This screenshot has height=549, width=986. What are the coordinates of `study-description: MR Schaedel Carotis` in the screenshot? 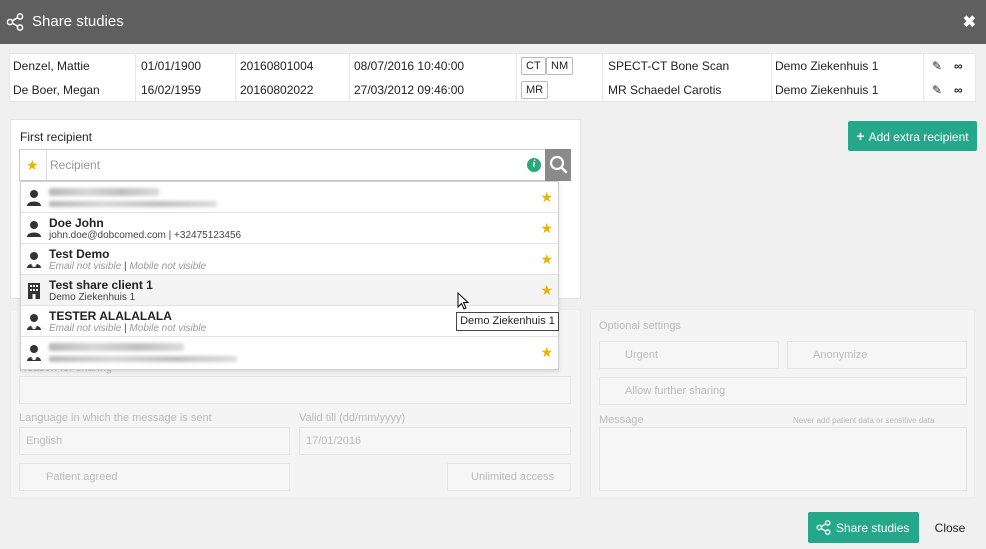 It's located at (665, 90).